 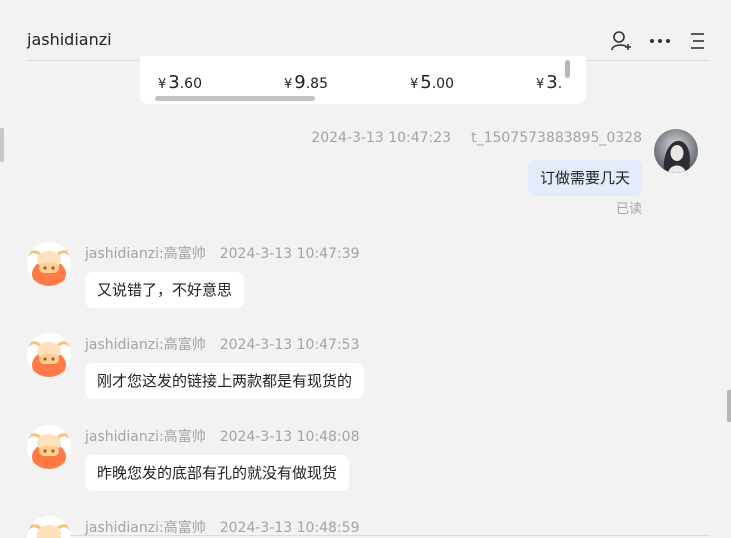 I want to click on message-timestamp: 2024-3-13 10:47:39, so click(x=289, y=254).